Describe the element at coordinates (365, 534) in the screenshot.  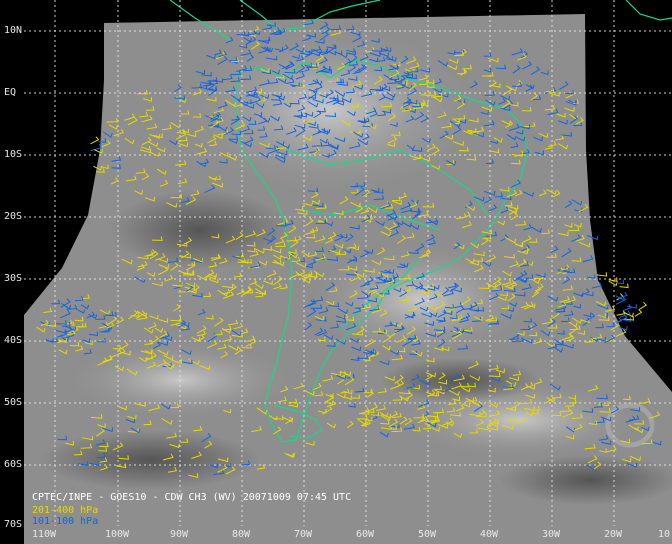
I see `lon-label-60w: 60W` at that location.